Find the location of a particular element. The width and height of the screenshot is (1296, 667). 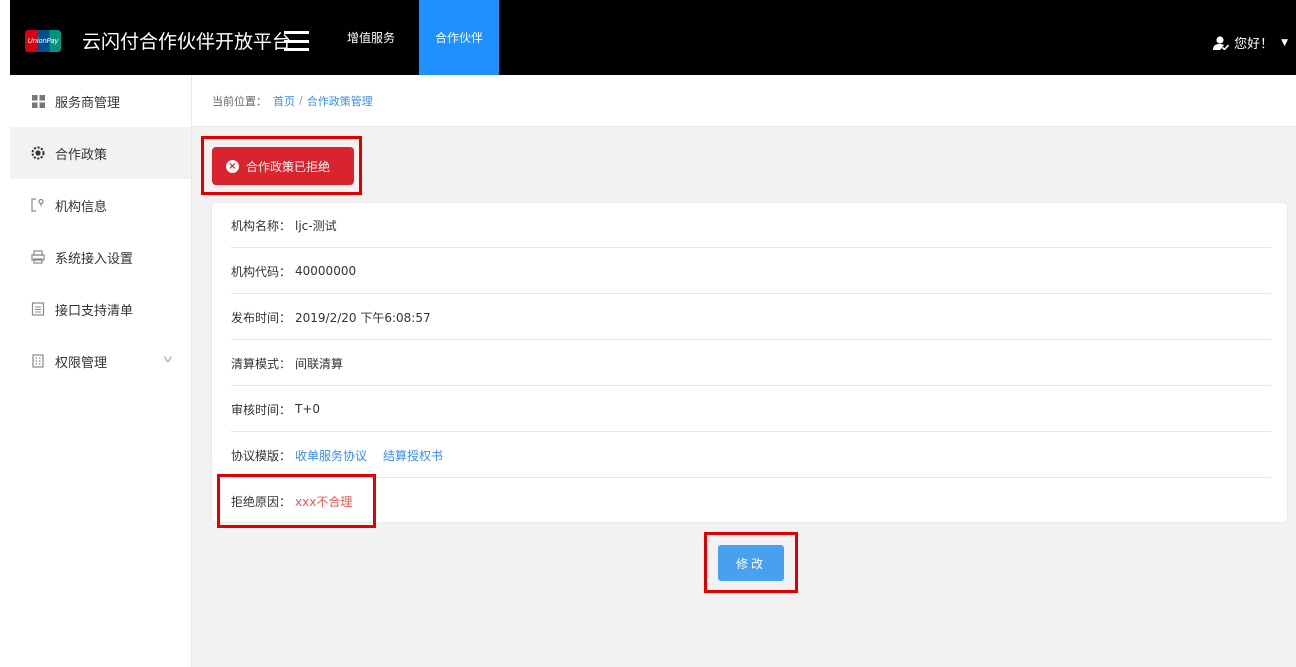

detail-row-reject-reason: 拒绝原因： xxx不合理 is located at coordinates (751, 501).